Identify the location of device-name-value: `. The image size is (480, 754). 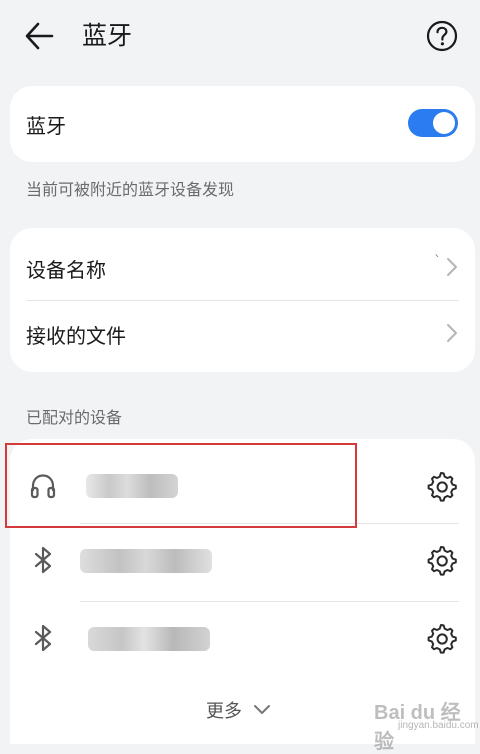
(437, 262).